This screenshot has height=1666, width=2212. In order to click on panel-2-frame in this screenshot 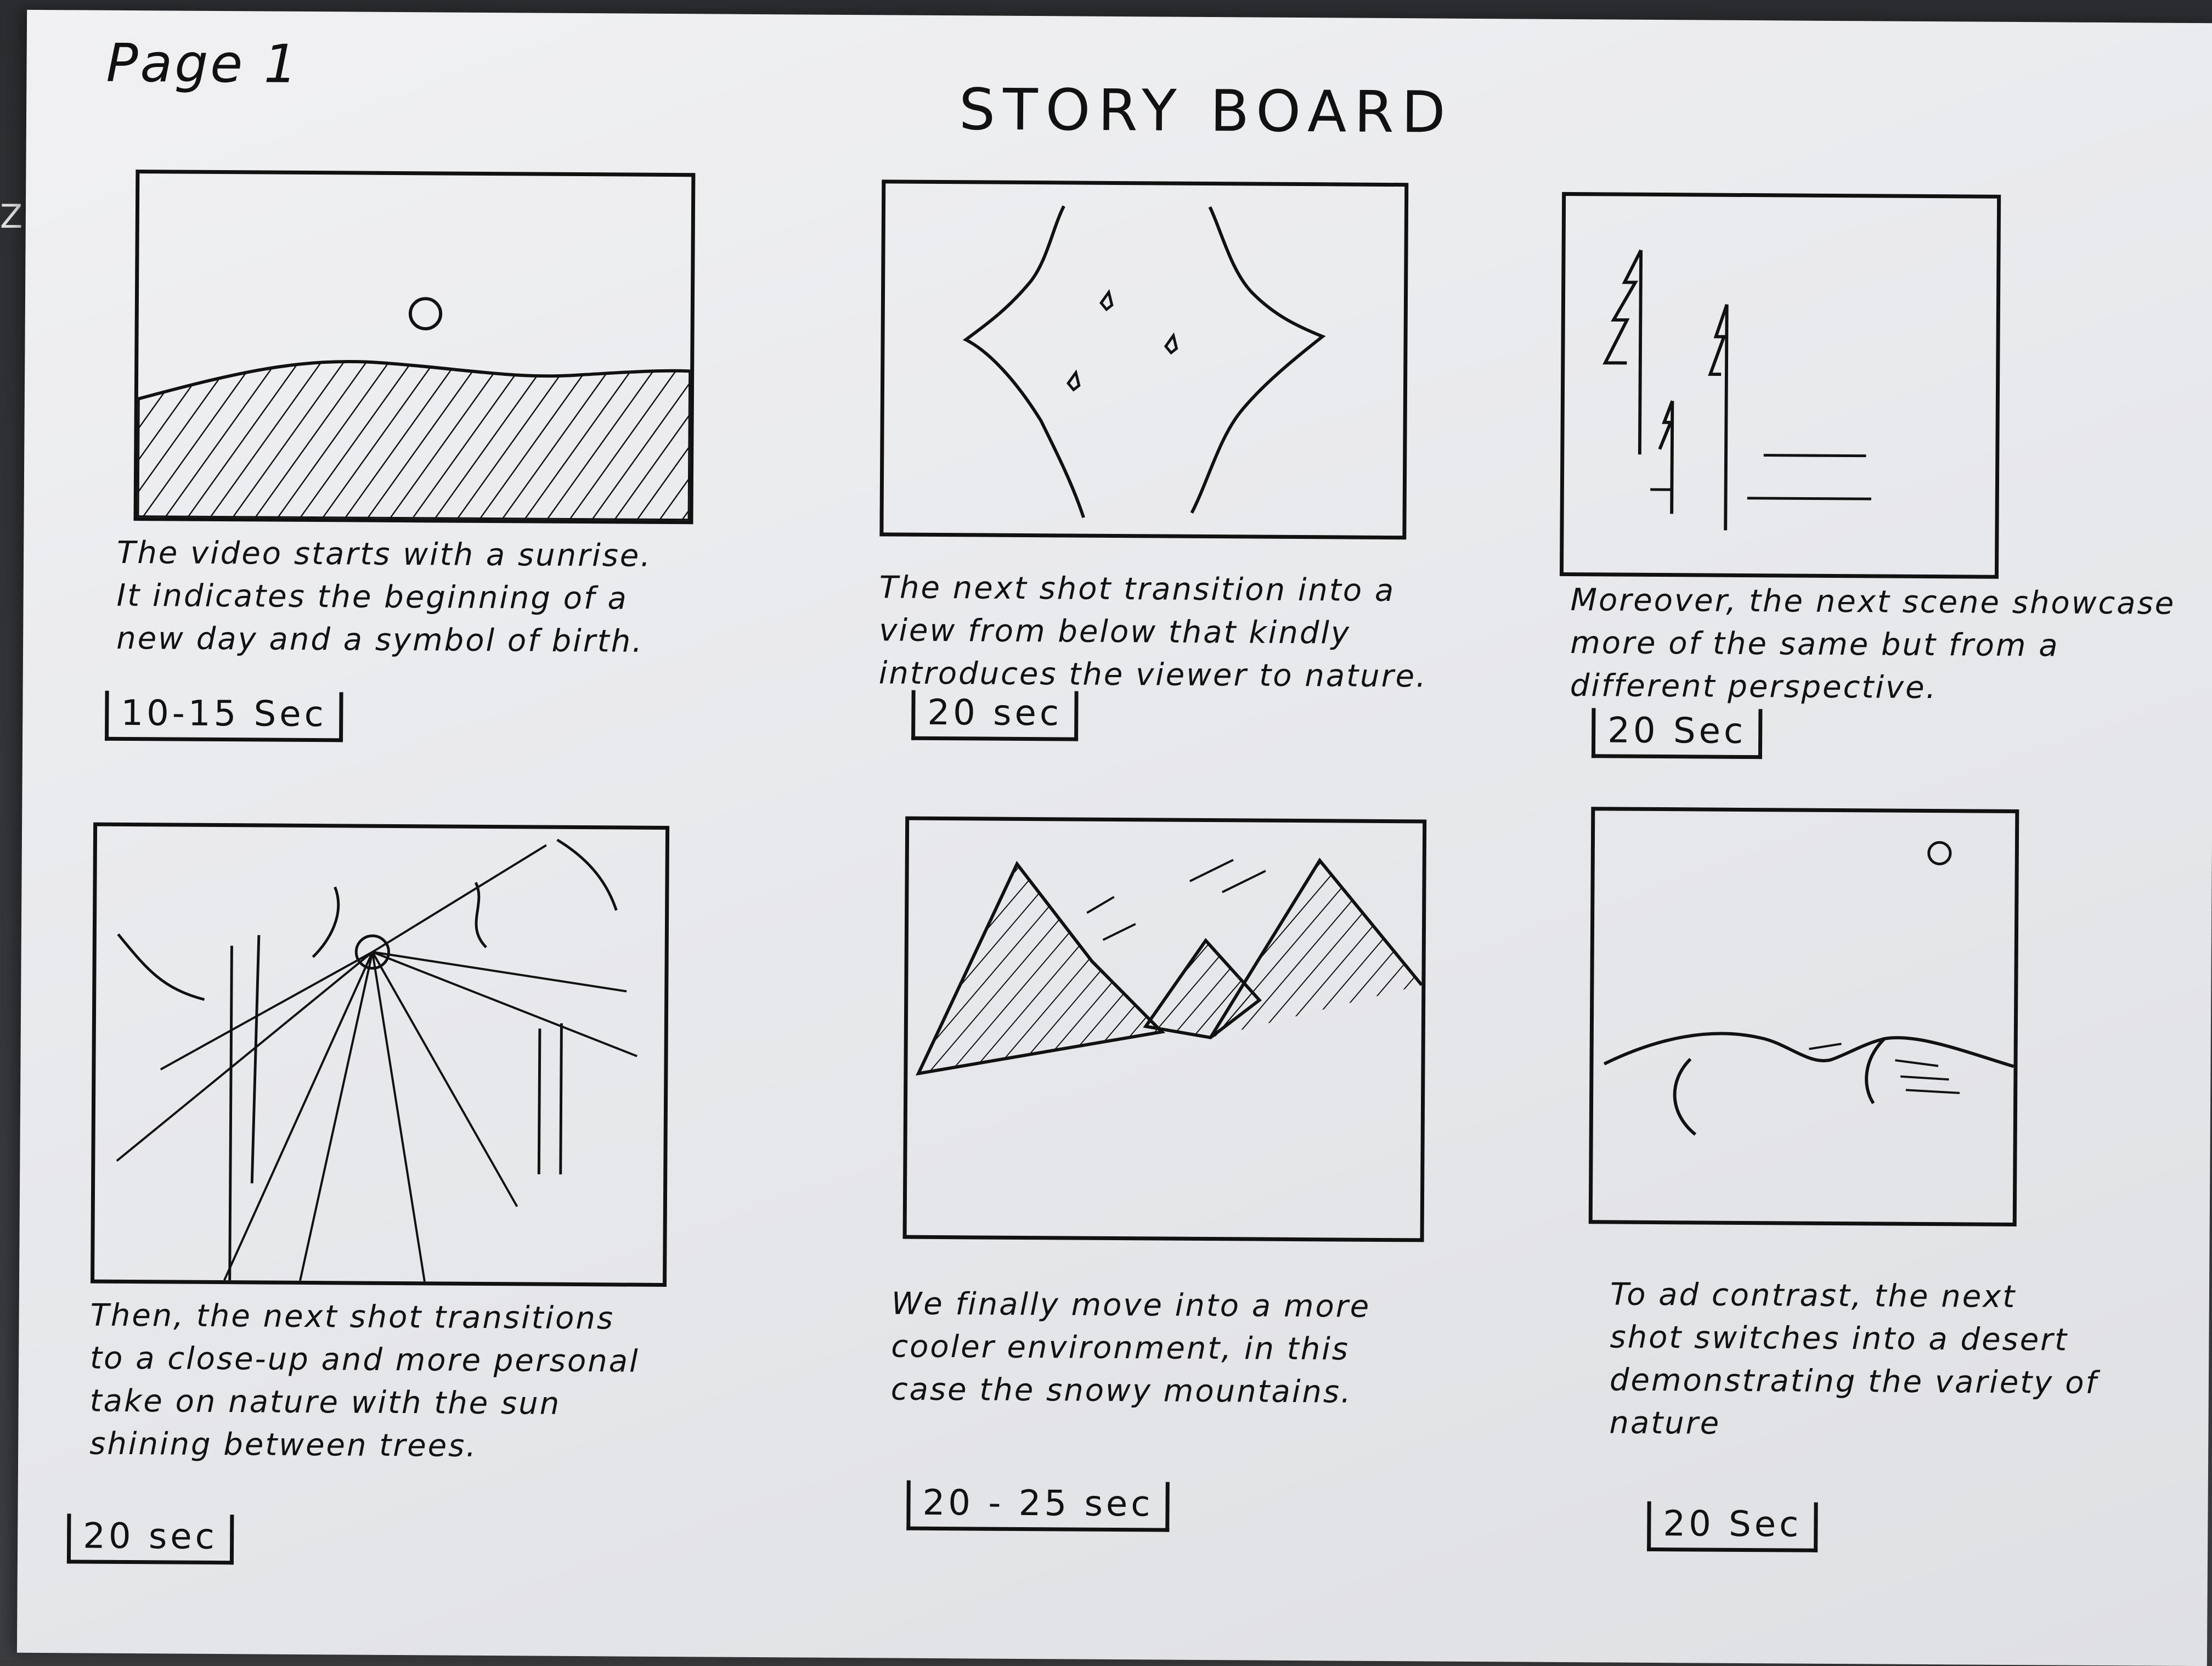, I will do `click(1144, 359)`.